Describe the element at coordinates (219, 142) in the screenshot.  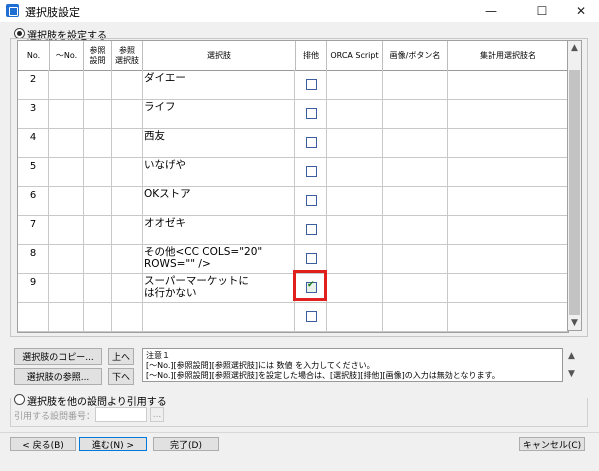
I see `choice-text: 西友` at that location.